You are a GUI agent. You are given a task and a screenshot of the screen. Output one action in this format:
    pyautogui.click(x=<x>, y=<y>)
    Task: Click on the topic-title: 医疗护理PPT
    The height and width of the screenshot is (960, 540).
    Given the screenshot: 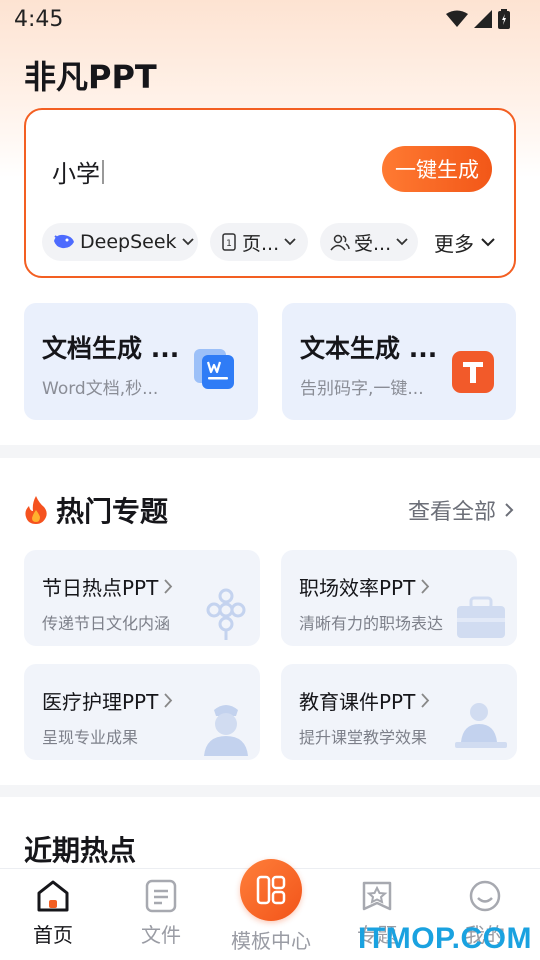 What is the action you would take?
    pyautogui.click(x=107, y=700)
    